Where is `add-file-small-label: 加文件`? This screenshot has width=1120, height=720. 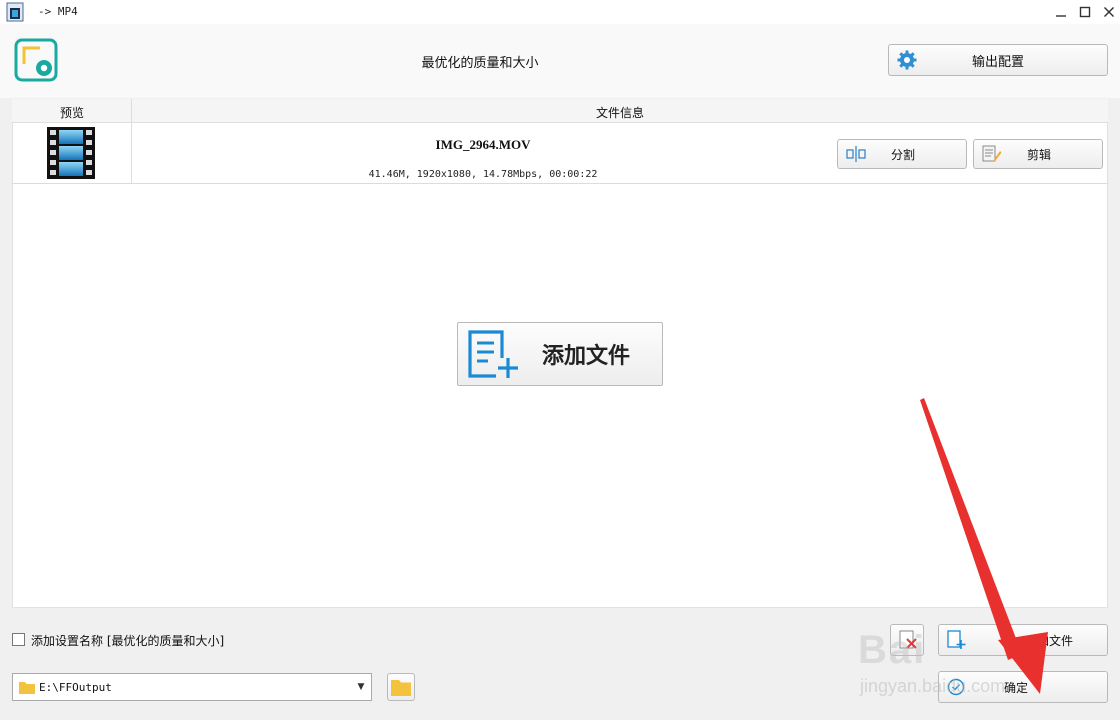 add-file-small-label: 加文件 is located at coordinates (1054, 640).